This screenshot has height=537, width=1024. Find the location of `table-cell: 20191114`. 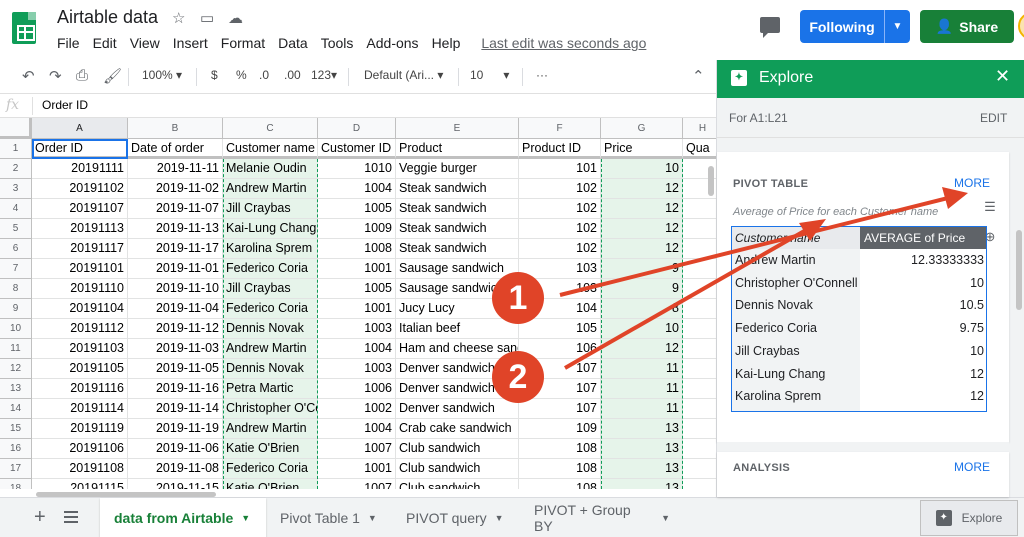

table-cell: 20191114 is located at coordinates (80, 409).